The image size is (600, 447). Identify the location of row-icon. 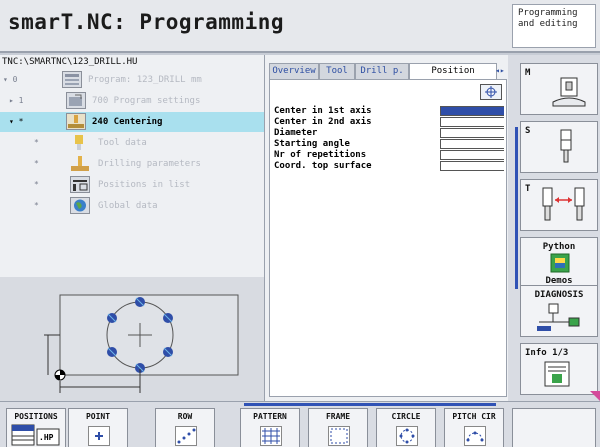
(186, 436).